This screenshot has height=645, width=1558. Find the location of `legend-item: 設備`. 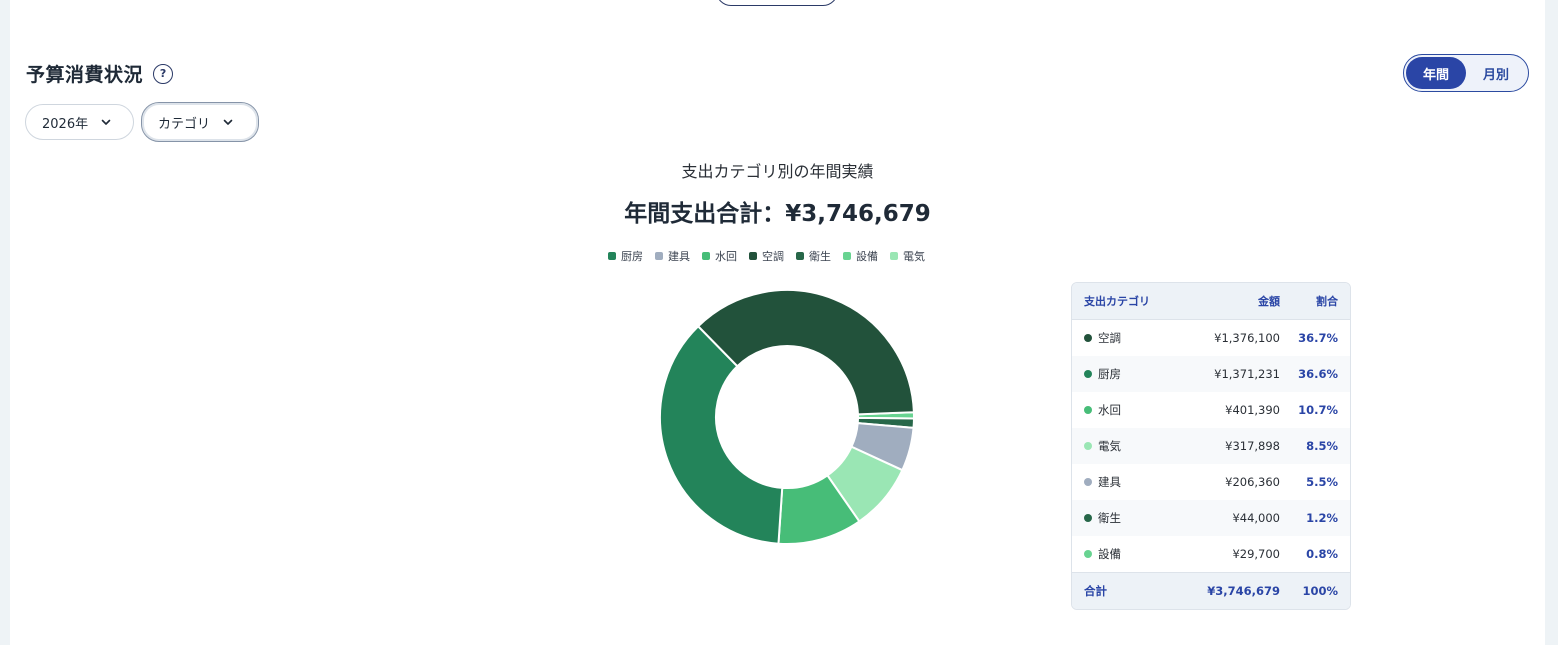

legend-item: 設備 is located at coordinates (860, 256).